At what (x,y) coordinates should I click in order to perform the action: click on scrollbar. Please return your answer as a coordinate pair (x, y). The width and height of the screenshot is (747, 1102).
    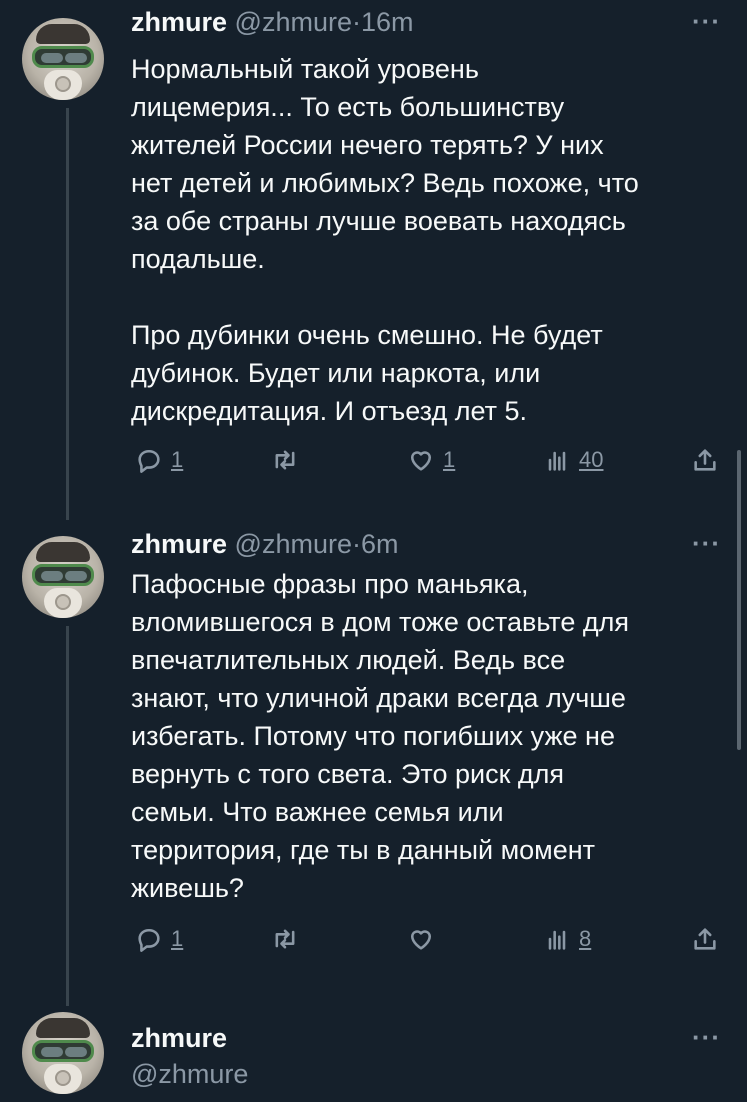
    Looking at the image, I should click on (739, 600).